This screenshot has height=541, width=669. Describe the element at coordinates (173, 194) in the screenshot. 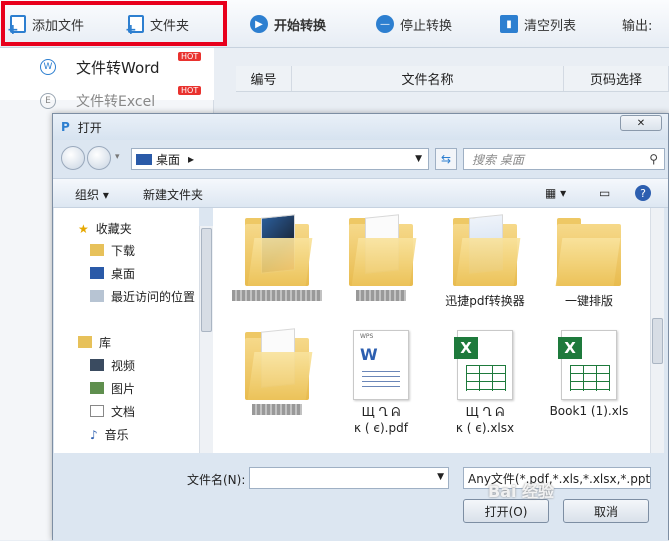

I see `new-folder-button: 新建文件夹` at that location.